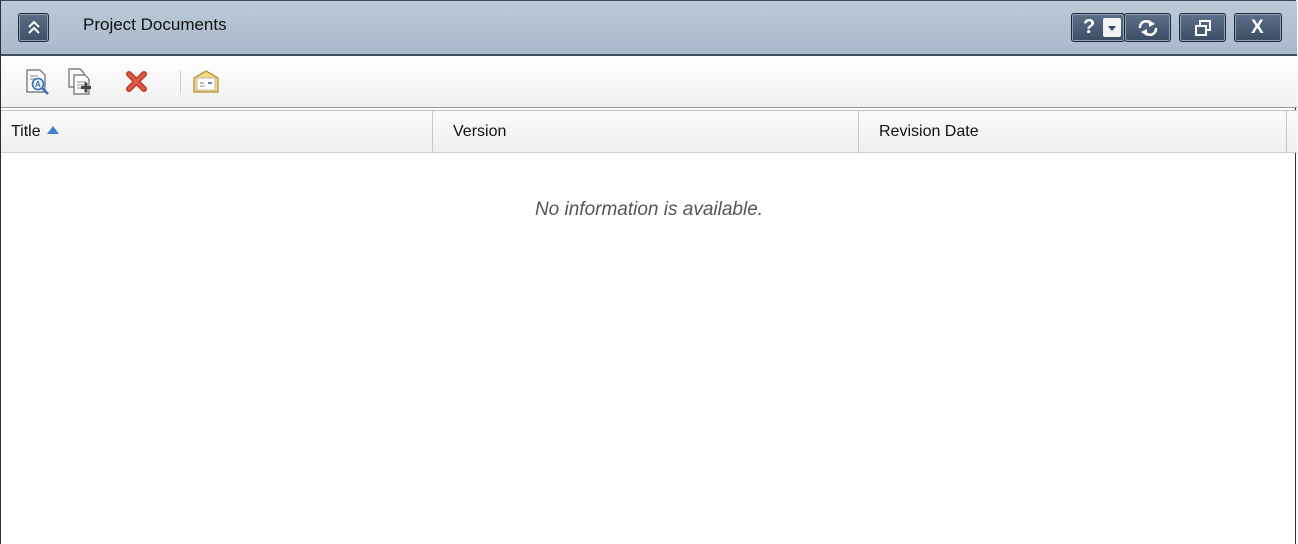  I want to click on toolbar: A, so click(649, 82).